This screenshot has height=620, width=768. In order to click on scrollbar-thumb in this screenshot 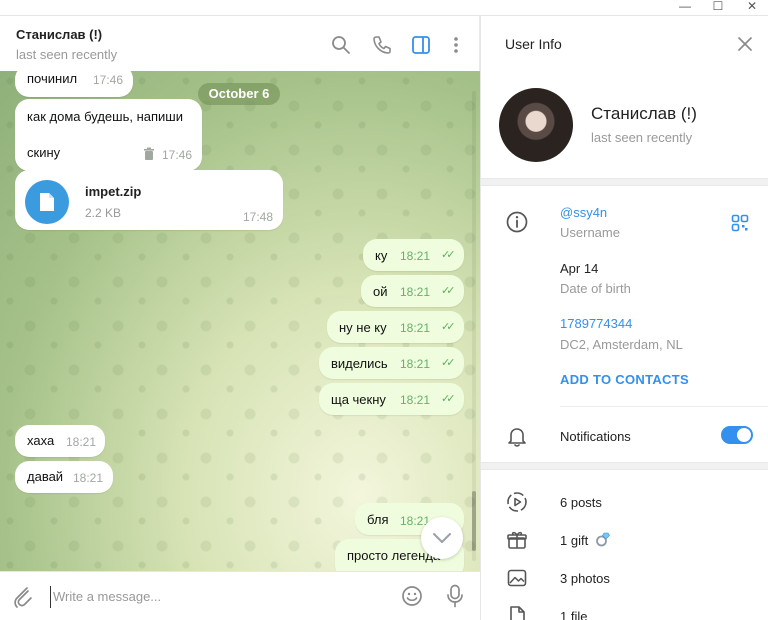, I will do `click(474, 521)`.